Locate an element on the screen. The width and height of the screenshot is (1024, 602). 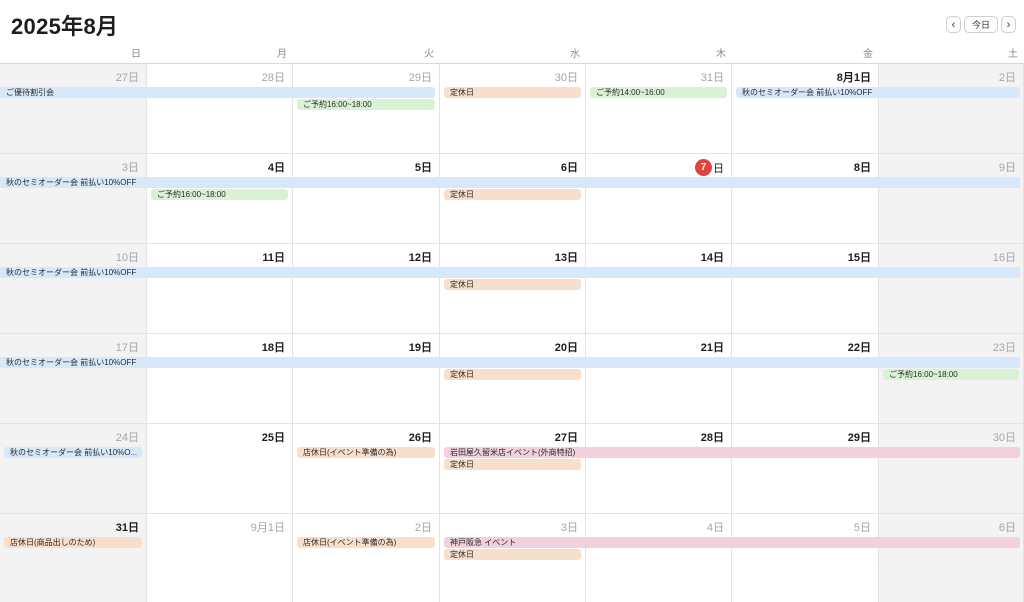
day-number: 20日 is located at coordinates (566, 348).